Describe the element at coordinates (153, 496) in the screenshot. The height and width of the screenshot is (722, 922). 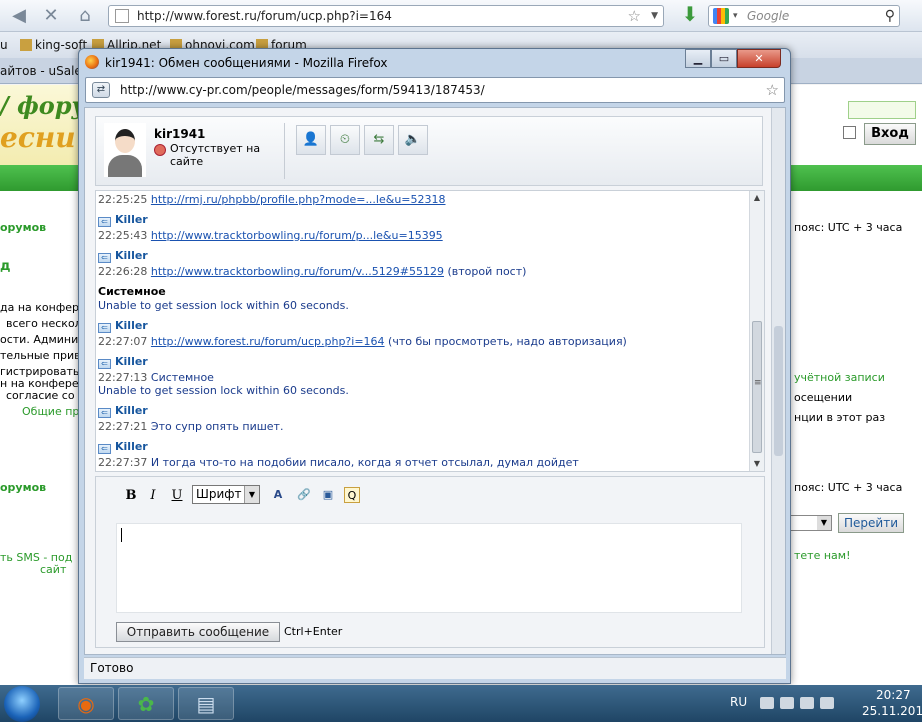
I see `italic-button: I` at that location.